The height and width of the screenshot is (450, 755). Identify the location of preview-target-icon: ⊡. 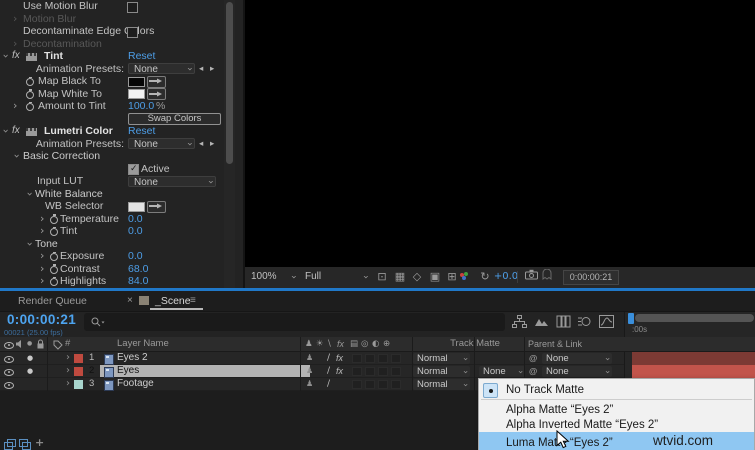
(382, 276).